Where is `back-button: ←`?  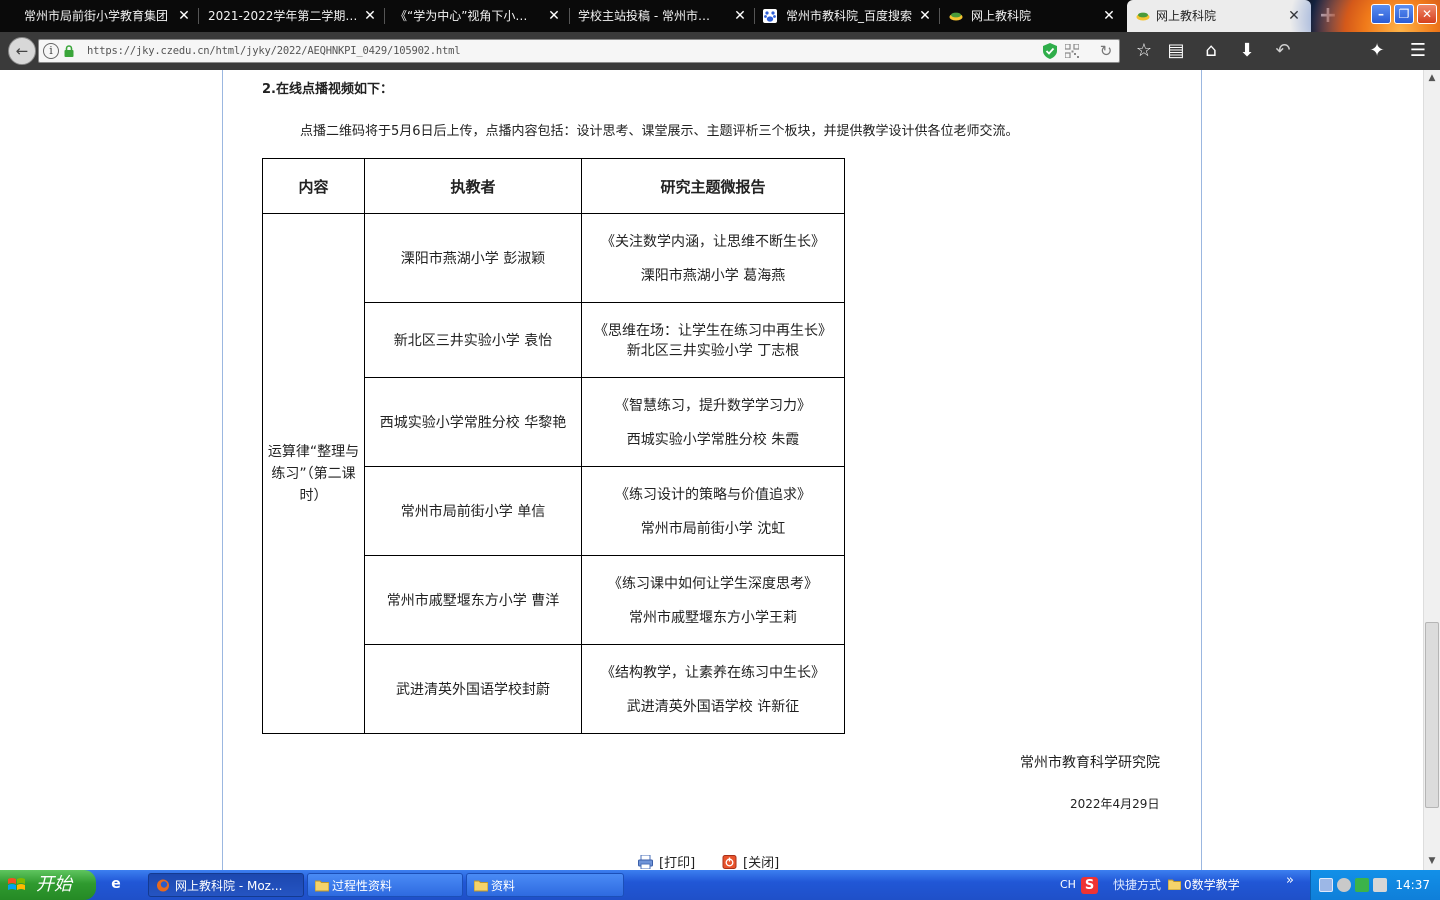
back-button: ← is located at coordinates (22, 51).